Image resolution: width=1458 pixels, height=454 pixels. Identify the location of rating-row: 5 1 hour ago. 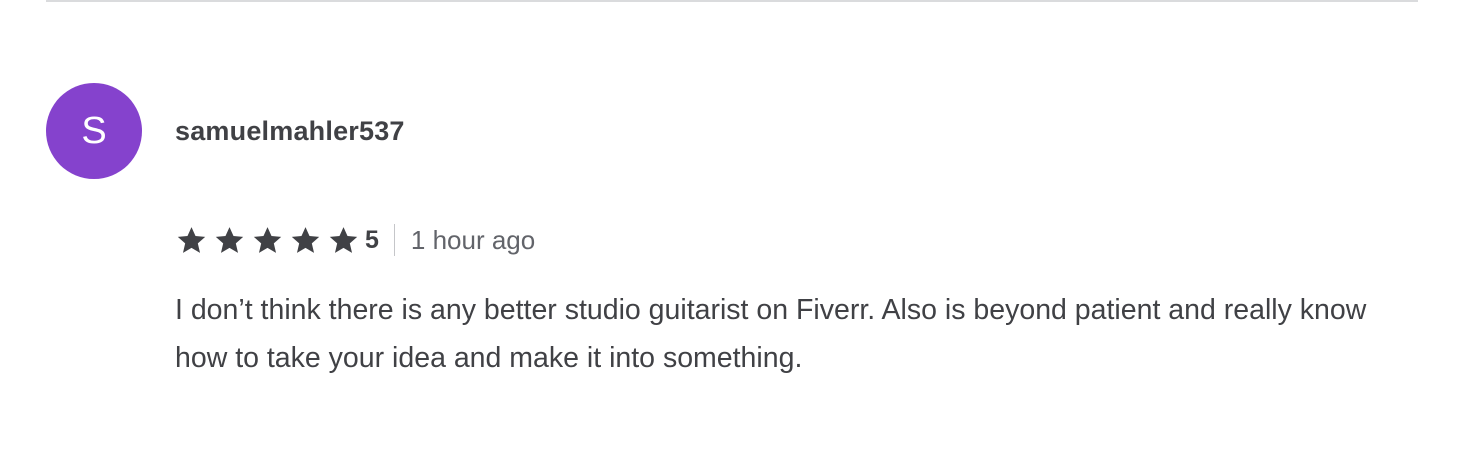
(355, 240).